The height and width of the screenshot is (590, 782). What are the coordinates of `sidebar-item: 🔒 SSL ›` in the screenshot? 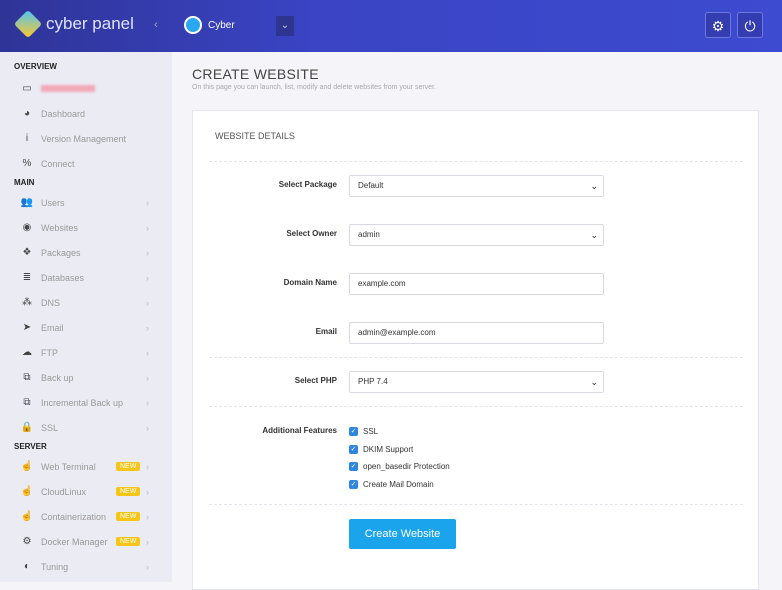 It's located at (86, 427).